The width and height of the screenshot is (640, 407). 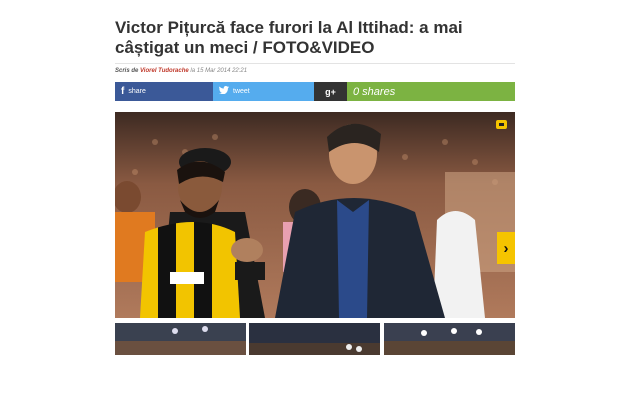 What do you see at coordinates (315, 63) in the screenshot?
I see `divider` at bounding box center [315, 63].